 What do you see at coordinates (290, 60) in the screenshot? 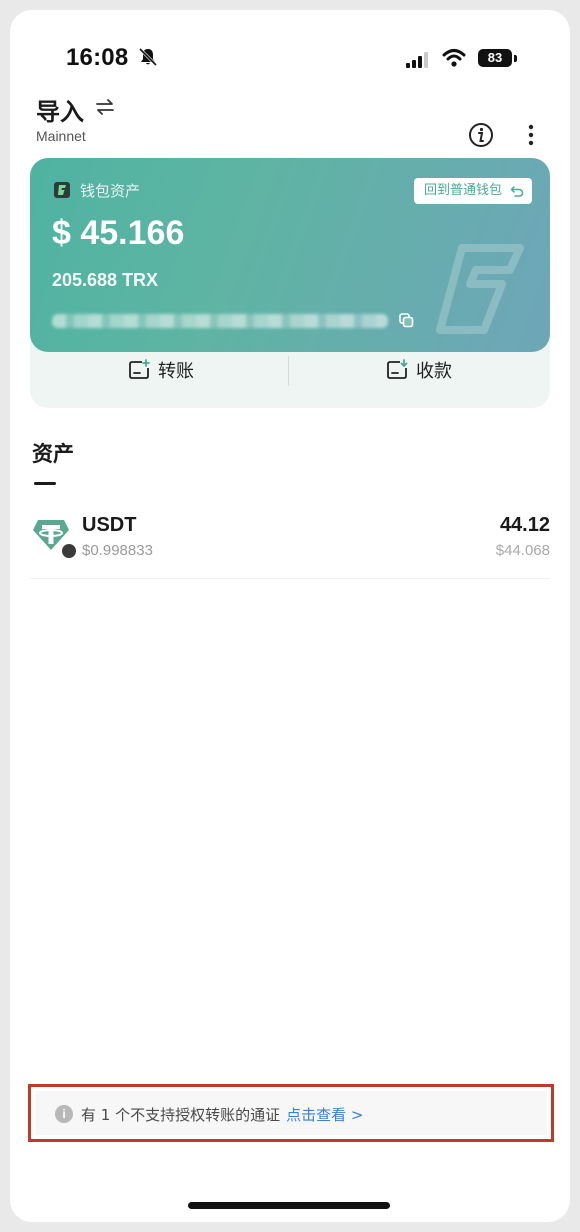
I see `status-bar: 16:08 83` at bounding box center [290, 60].